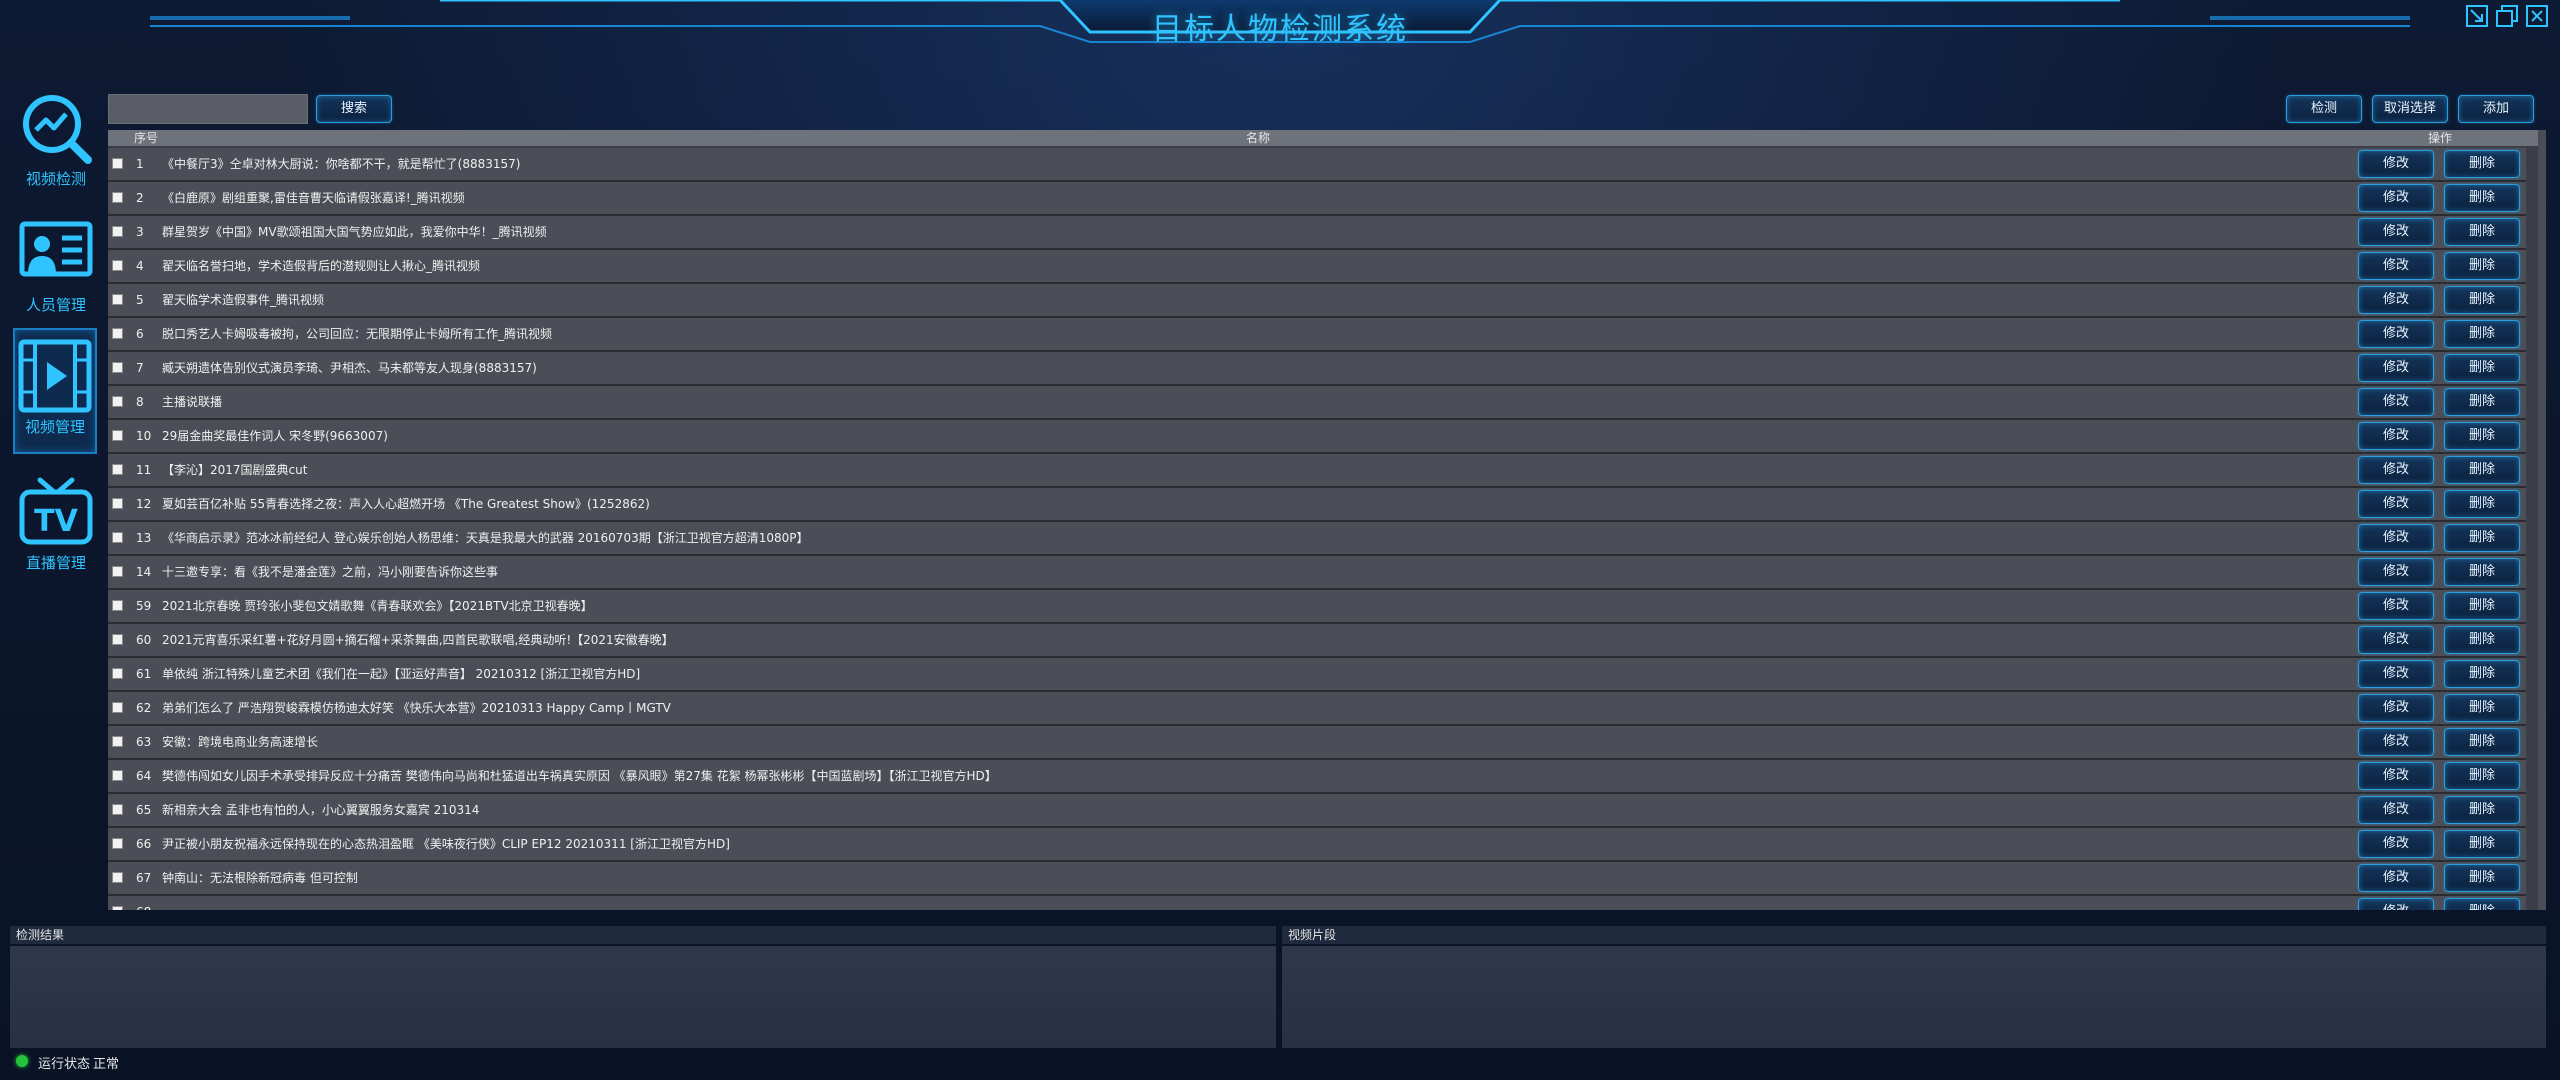 This screenshot has width=2560, height=1080. I want to click on restore-down-button, so click(2477, 16).